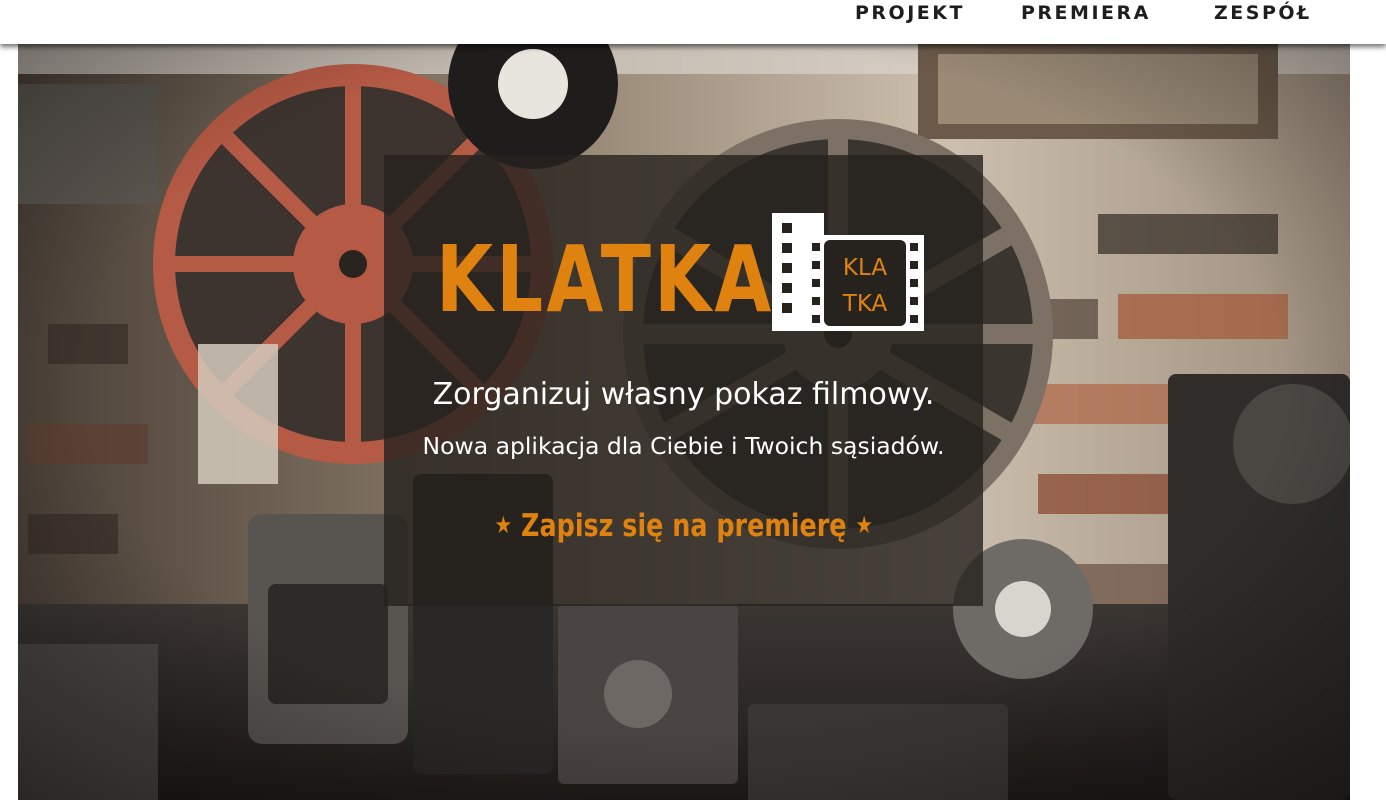 The width and height of the screenshot is (1386, 800). Describe the element at coordinates (865, 304) in the screenshot. I see `logo-text-line2: TKA` at that location.